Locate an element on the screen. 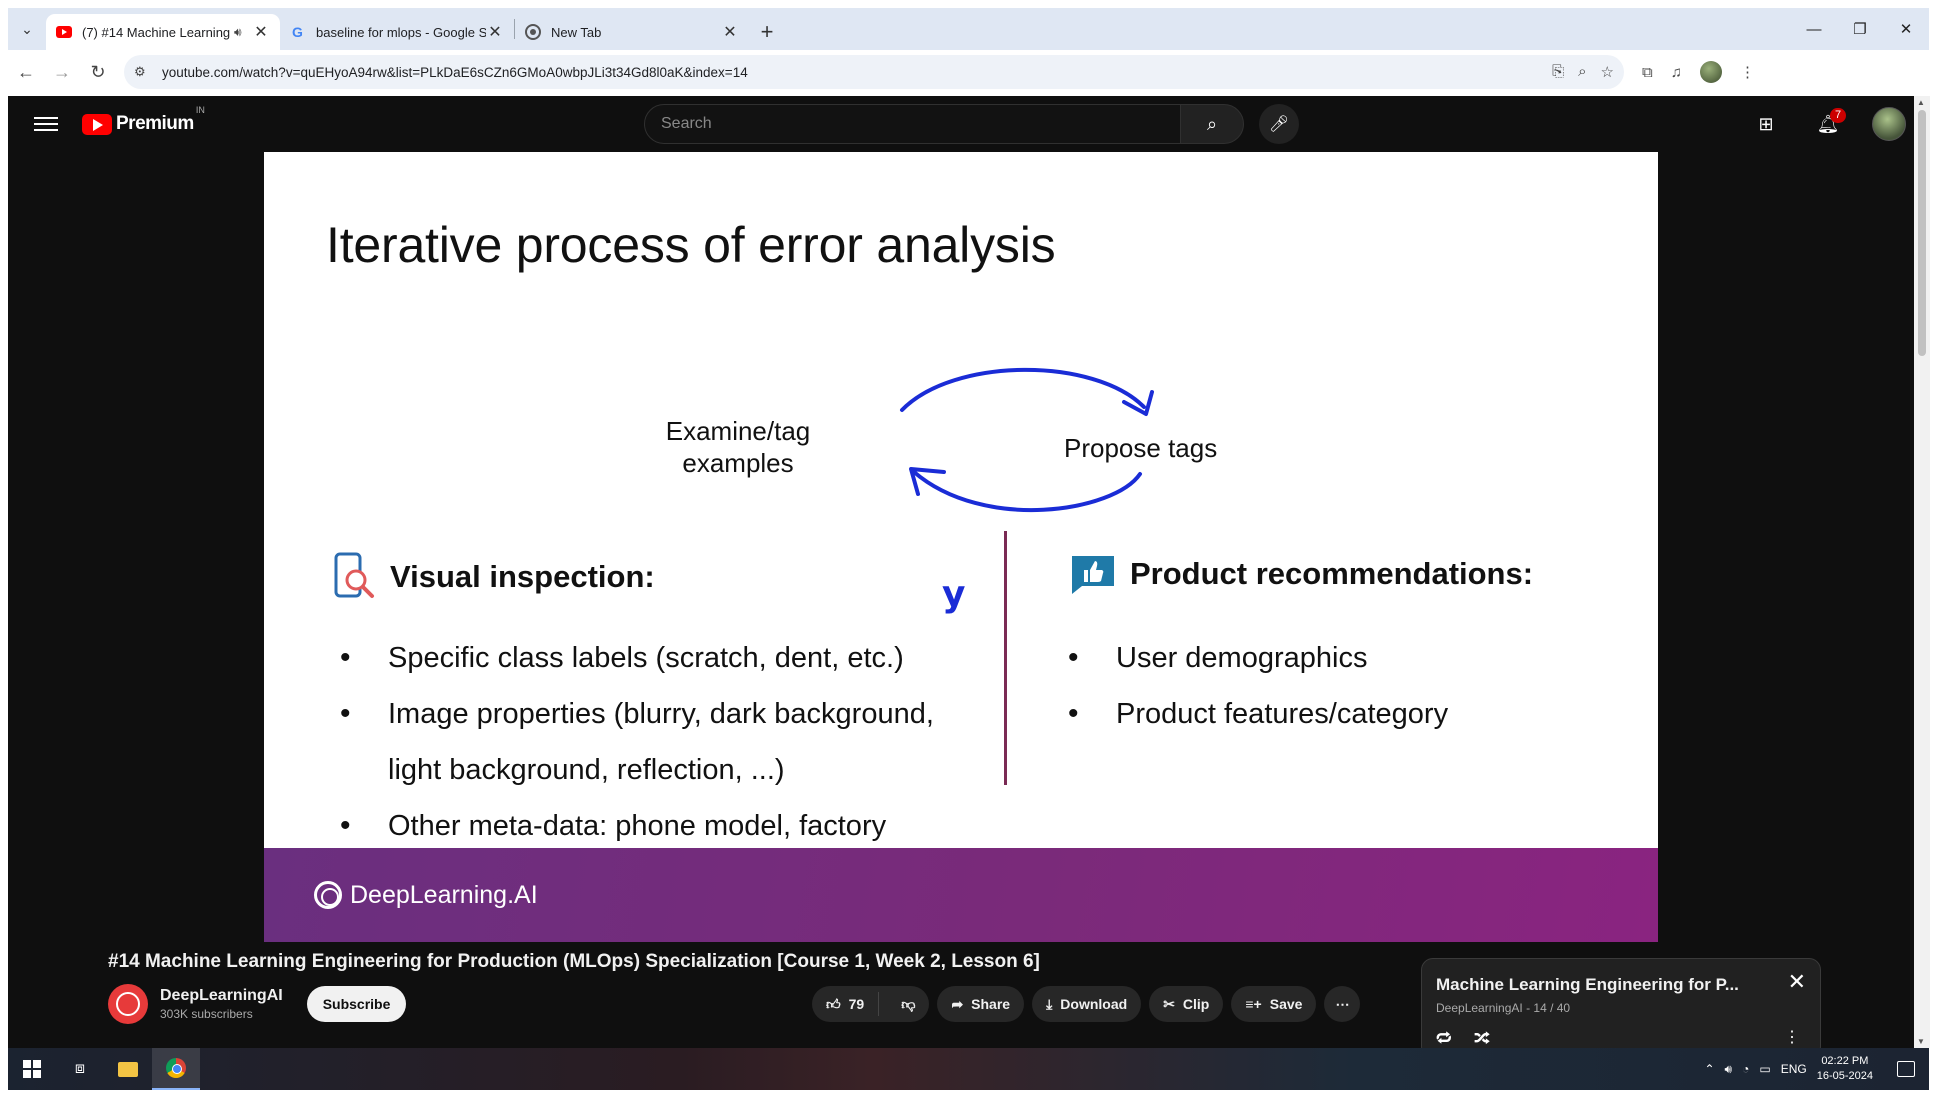  youtube-header: Premium IN ⌕ 🎤︎ ⊞ 🔔︎7 is located at coordinates (961, 124).